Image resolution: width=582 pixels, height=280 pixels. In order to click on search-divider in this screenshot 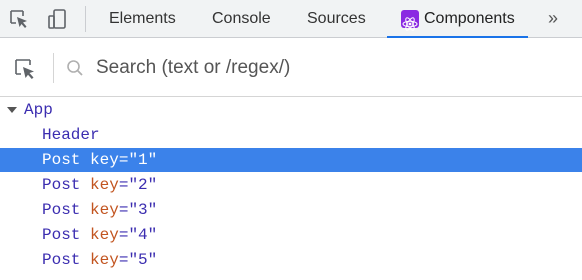, I will do `click(53, 68)`.